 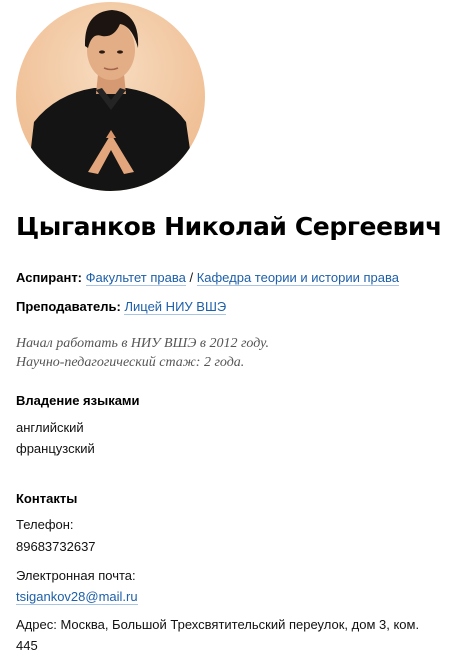 What do you see at coordinates (27, 645) in the screenshot?
I see `address-line-2: 445` at bounding box center [27, 645].